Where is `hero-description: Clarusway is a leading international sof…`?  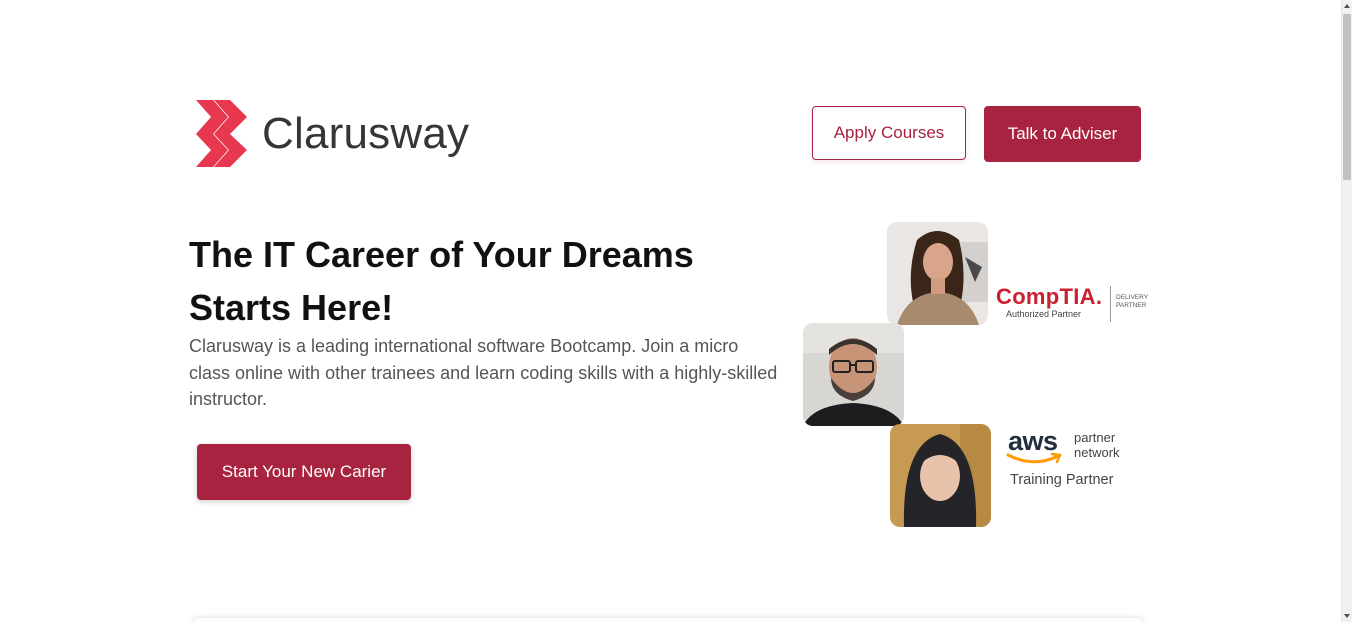
hero-description: Clarusway is a leading international sof… is located at coordinates (483, 372).